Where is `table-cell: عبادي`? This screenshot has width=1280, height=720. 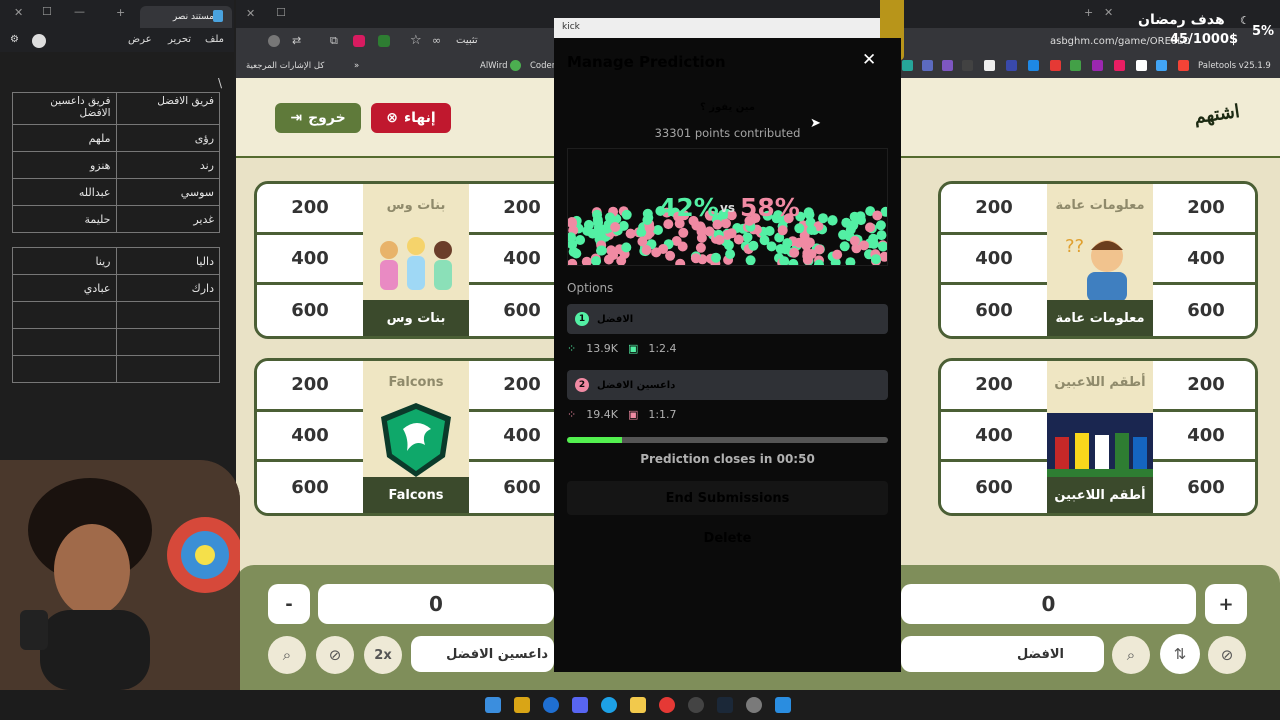 table-cell: عبادي is located at coordinates (64, 288).